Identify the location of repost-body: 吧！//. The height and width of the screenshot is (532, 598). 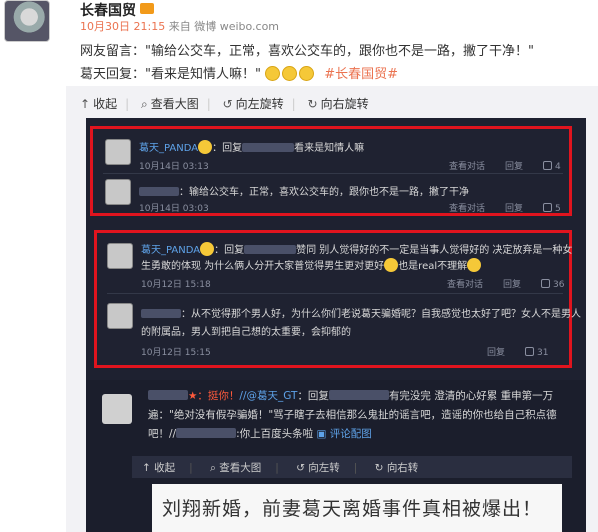
(162, 434).